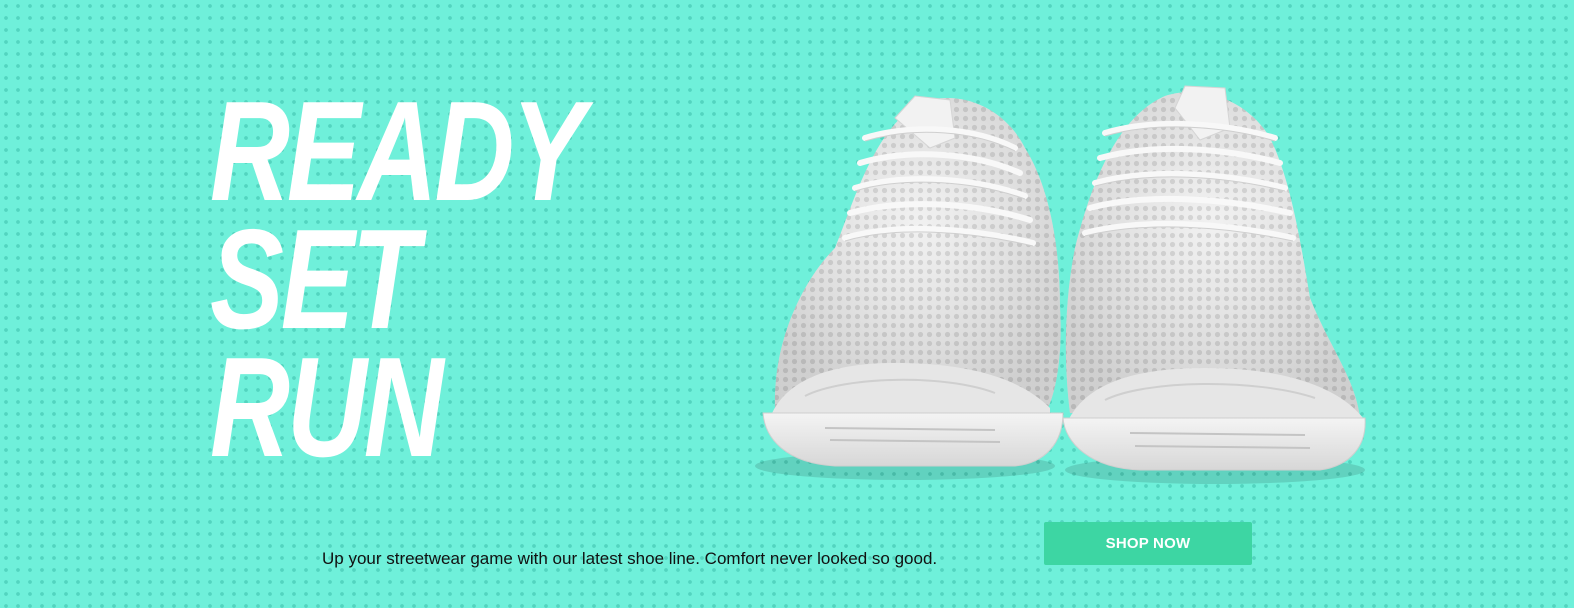  Describe the element at coordinates (913, 281) in the screenshot. I see `left-shoe` at that location.